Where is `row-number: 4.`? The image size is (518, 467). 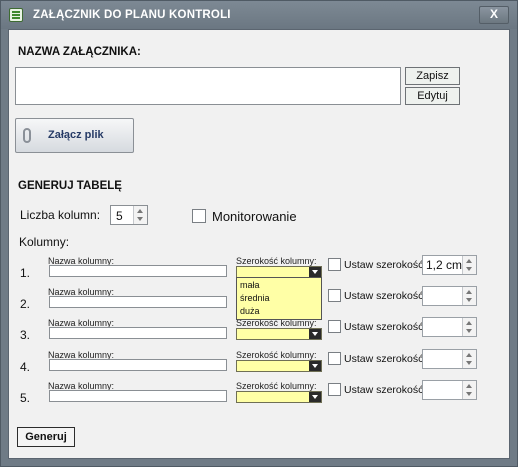
row-number: 4. is located at coordinates (25, 367).